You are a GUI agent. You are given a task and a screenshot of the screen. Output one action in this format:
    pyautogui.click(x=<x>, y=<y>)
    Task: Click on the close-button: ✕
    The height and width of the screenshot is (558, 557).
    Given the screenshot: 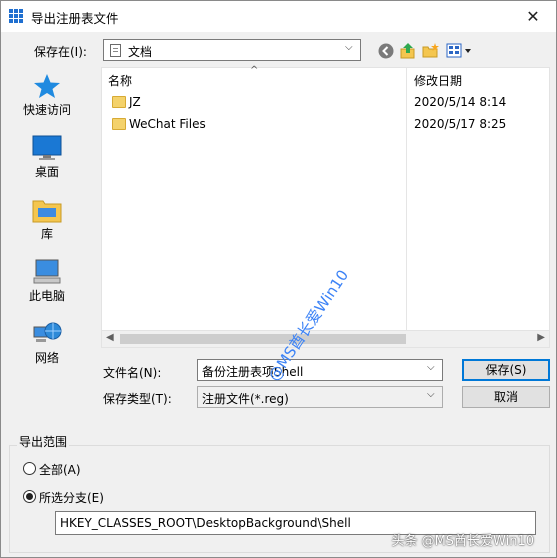 What is the action you would take?
    pyautogui.click(x=533, y=16)
    